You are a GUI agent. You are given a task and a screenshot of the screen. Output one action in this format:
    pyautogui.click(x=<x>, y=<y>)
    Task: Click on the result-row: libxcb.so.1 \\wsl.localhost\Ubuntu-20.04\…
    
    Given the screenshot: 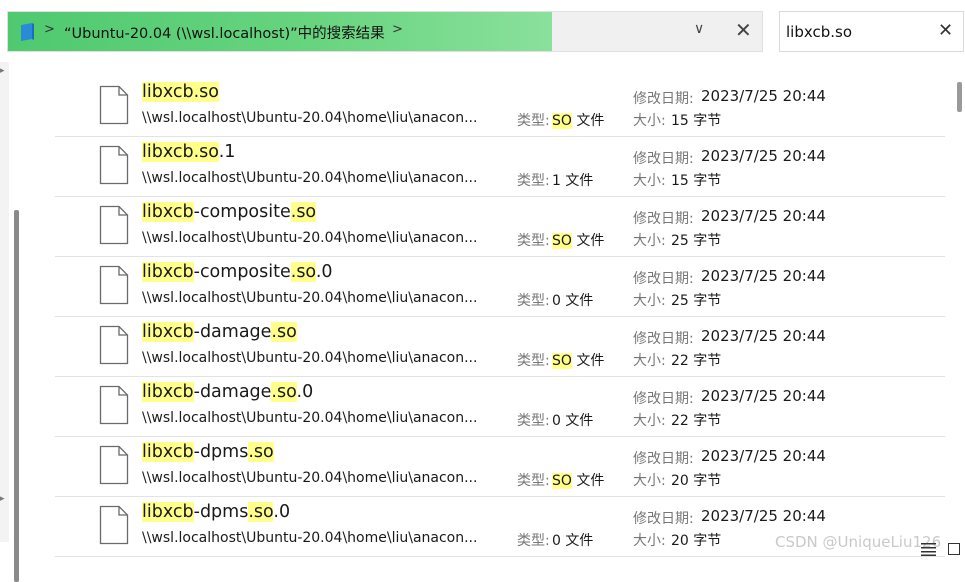 What is the action you would take?
    pyautogui.click(x=500, y=167)
    